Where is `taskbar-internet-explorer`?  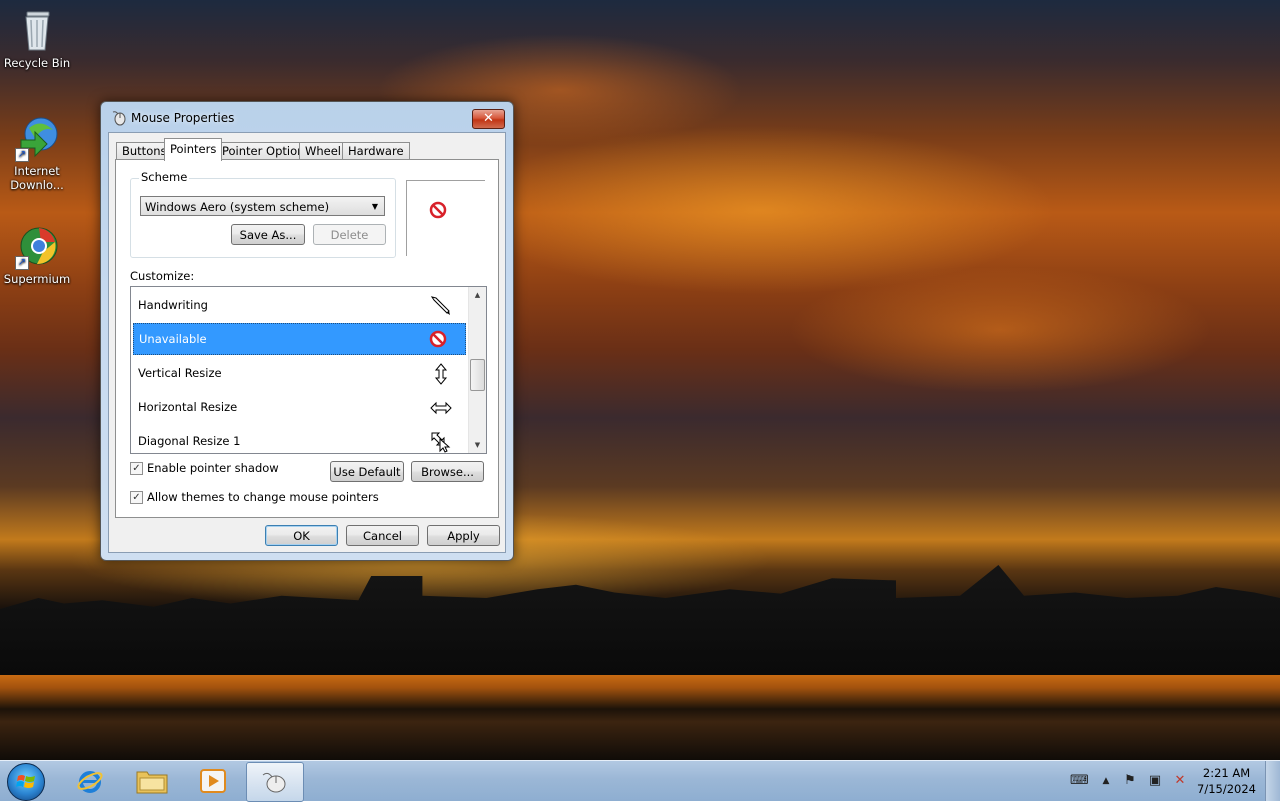
taskbar-internet-explorer is located at coordinates (90, 781).